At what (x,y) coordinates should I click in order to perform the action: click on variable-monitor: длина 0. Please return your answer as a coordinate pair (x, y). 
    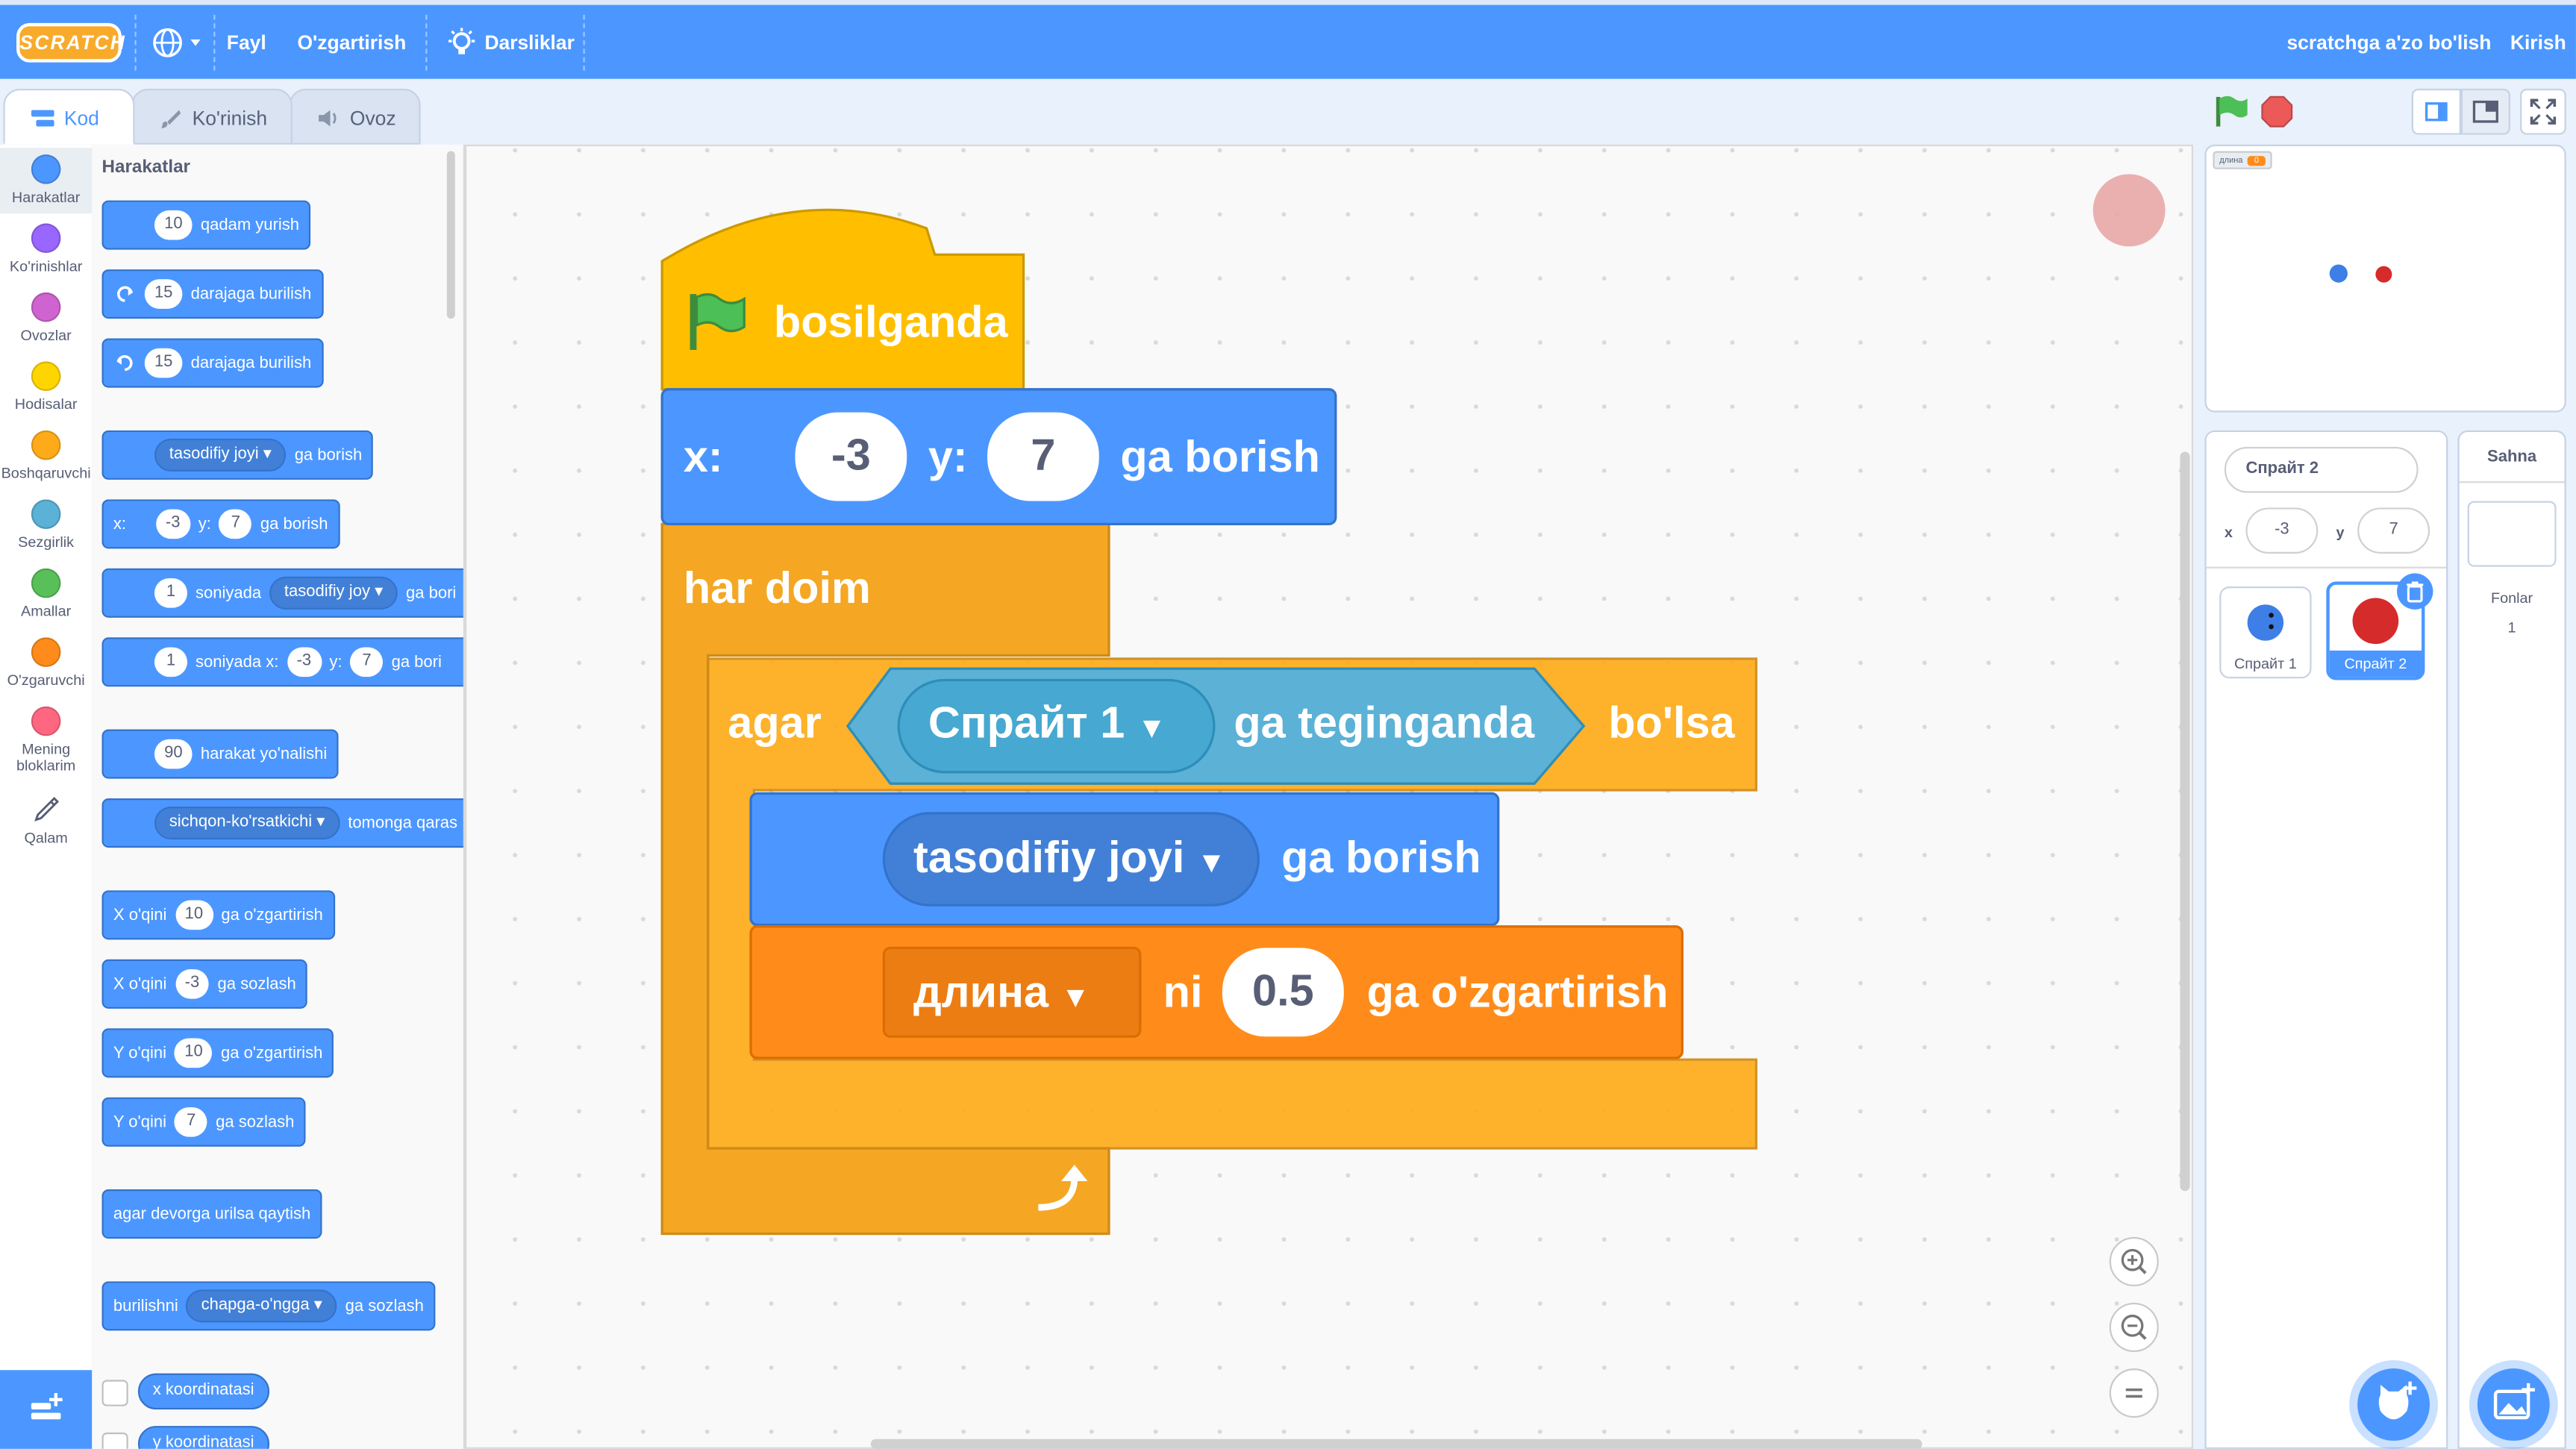
    Looking at the image, I should click on (2242, 160).